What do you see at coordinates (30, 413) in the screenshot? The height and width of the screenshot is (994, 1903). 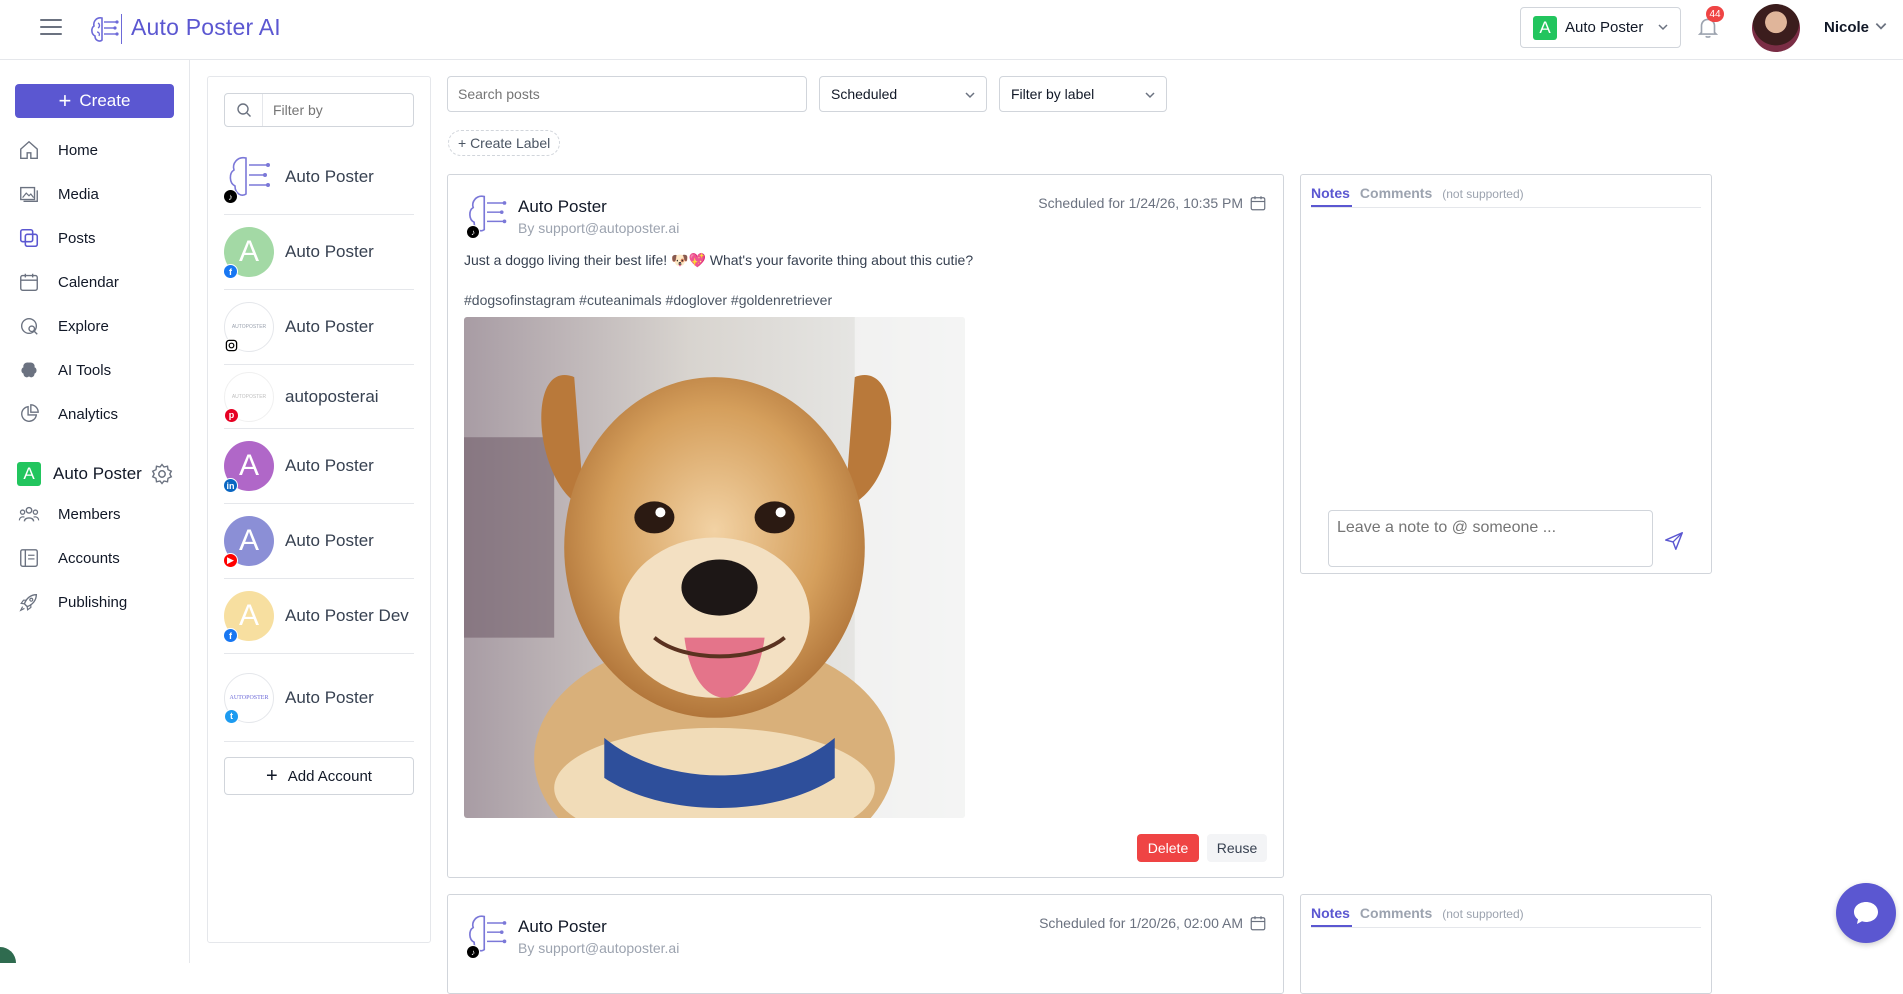 I see `pie-chart-icon` at bounding box center [30, 413].